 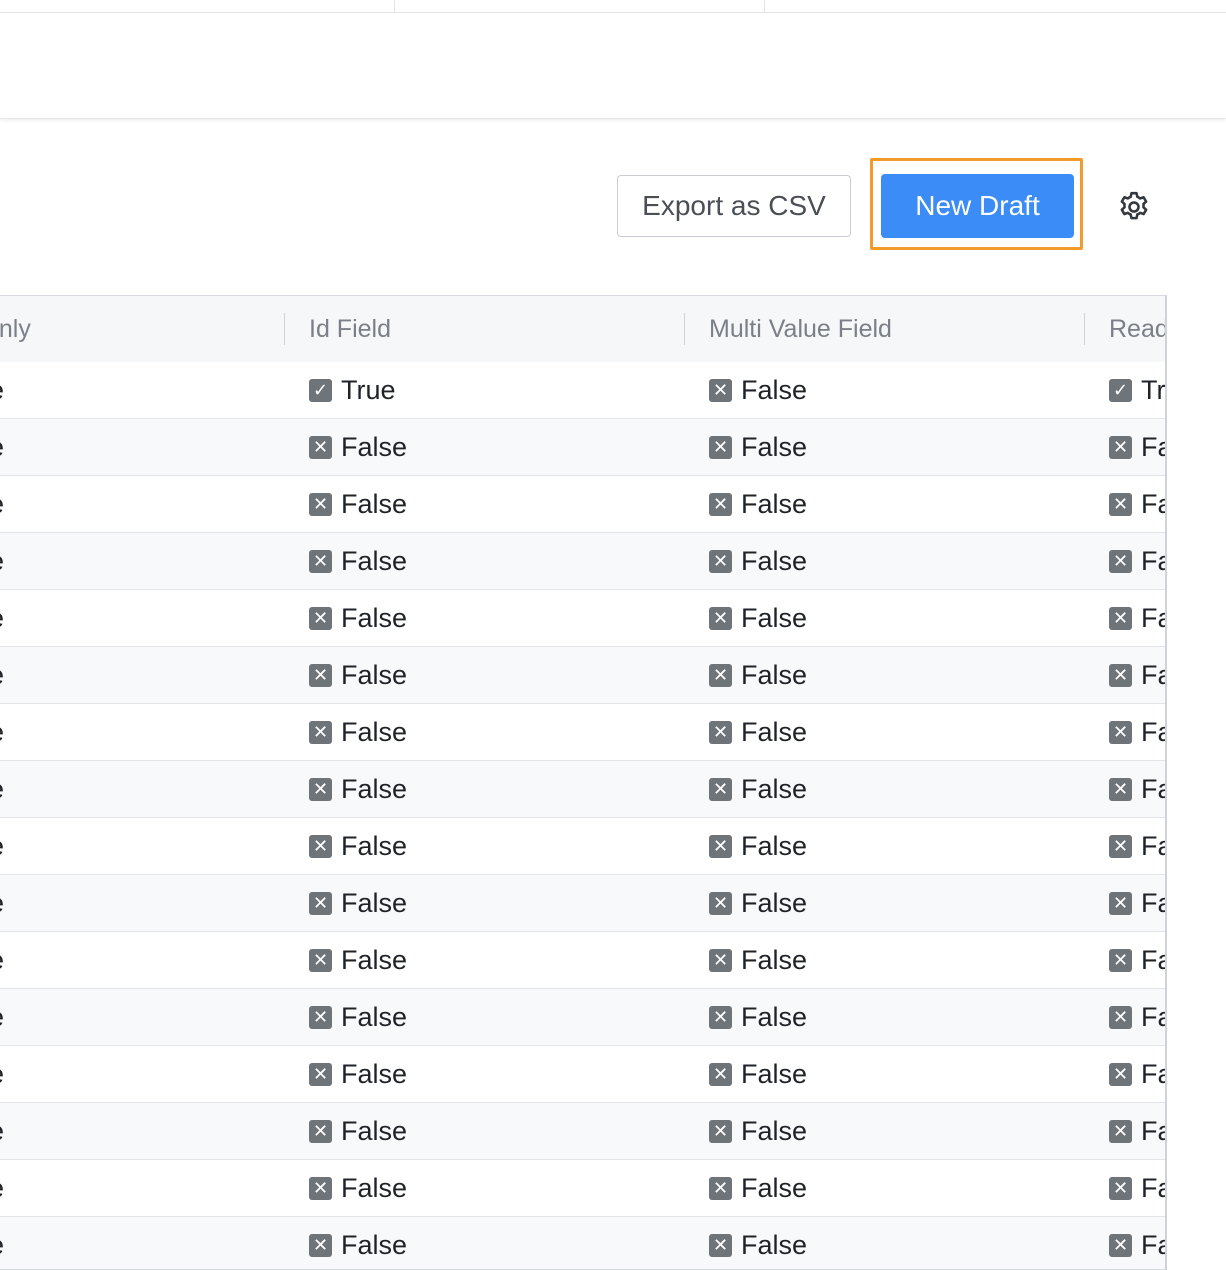 I want to click on top-header, so click(x=613, y=59).